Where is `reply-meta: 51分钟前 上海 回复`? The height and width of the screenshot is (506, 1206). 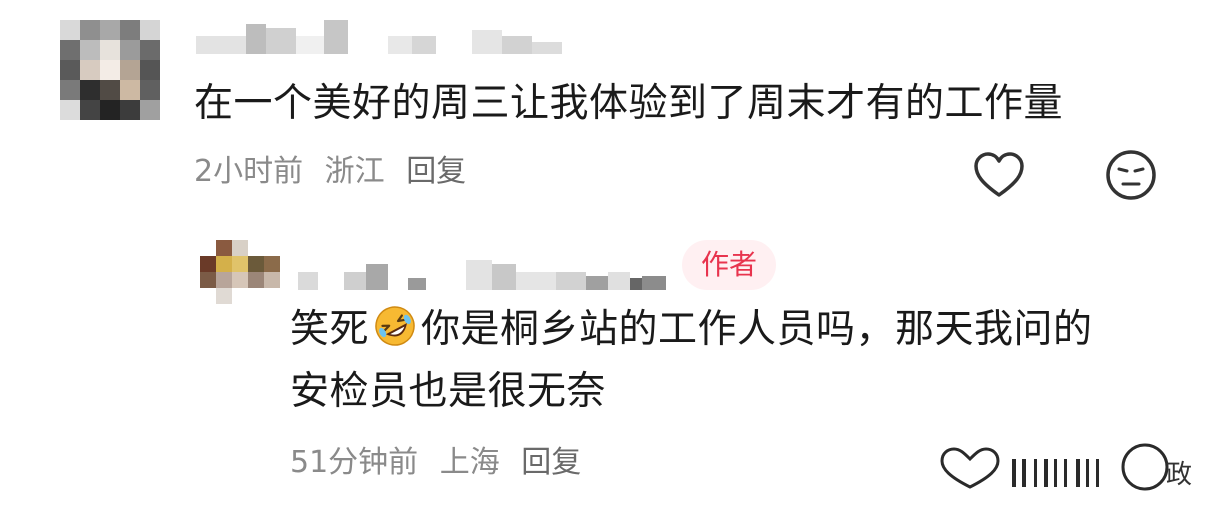
reply-meta: 51分钟前 上海 回复 is located at coordinates (441, 463).